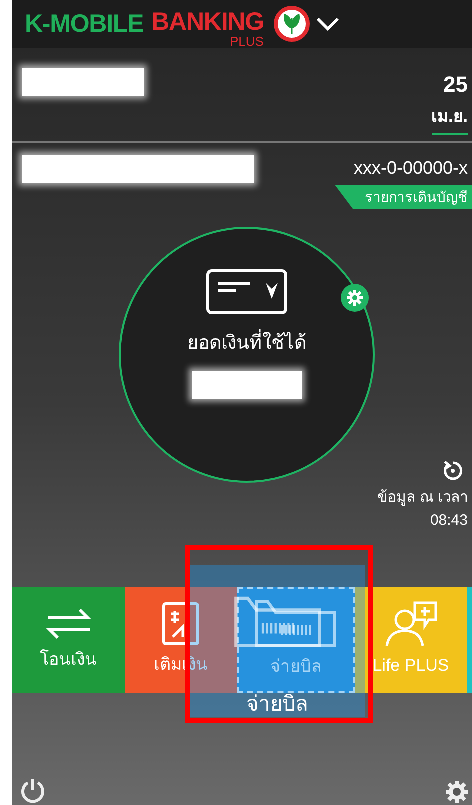 This screenshot has height=805, width=472. I want to click on statement-tag: รายการเดินบัญชี, so click(403, 197).